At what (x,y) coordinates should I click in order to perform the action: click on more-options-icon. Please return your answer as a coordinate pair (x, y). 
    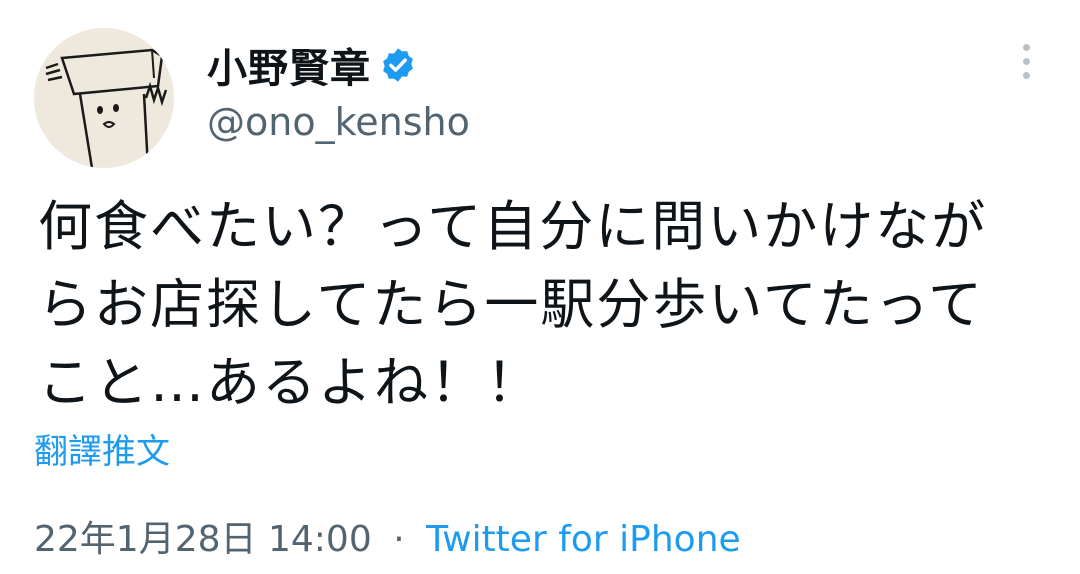
    Looking at the image, I should click on (1026, 62).